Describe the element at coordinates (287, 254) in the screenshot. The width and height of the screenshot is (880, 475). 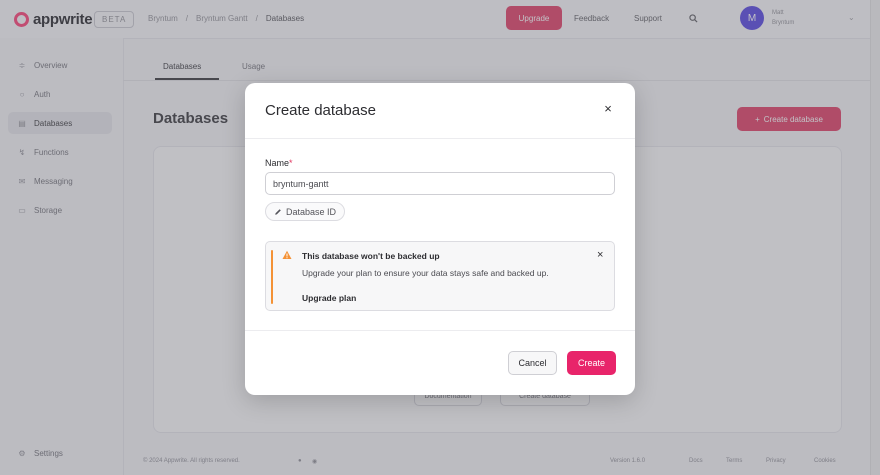
I see `warning-icon` at that location.